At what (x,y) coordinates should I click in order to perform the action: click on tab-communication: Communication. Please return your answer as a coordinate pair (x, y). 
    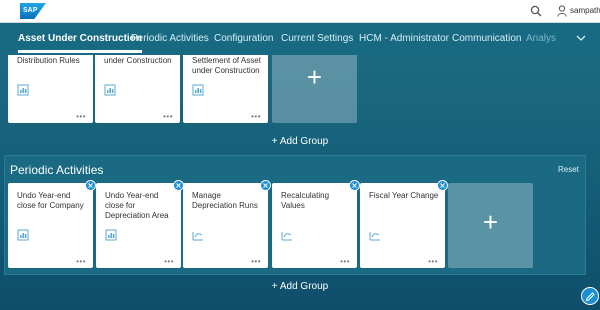
    Looking at the image, I should click on (486, 39).